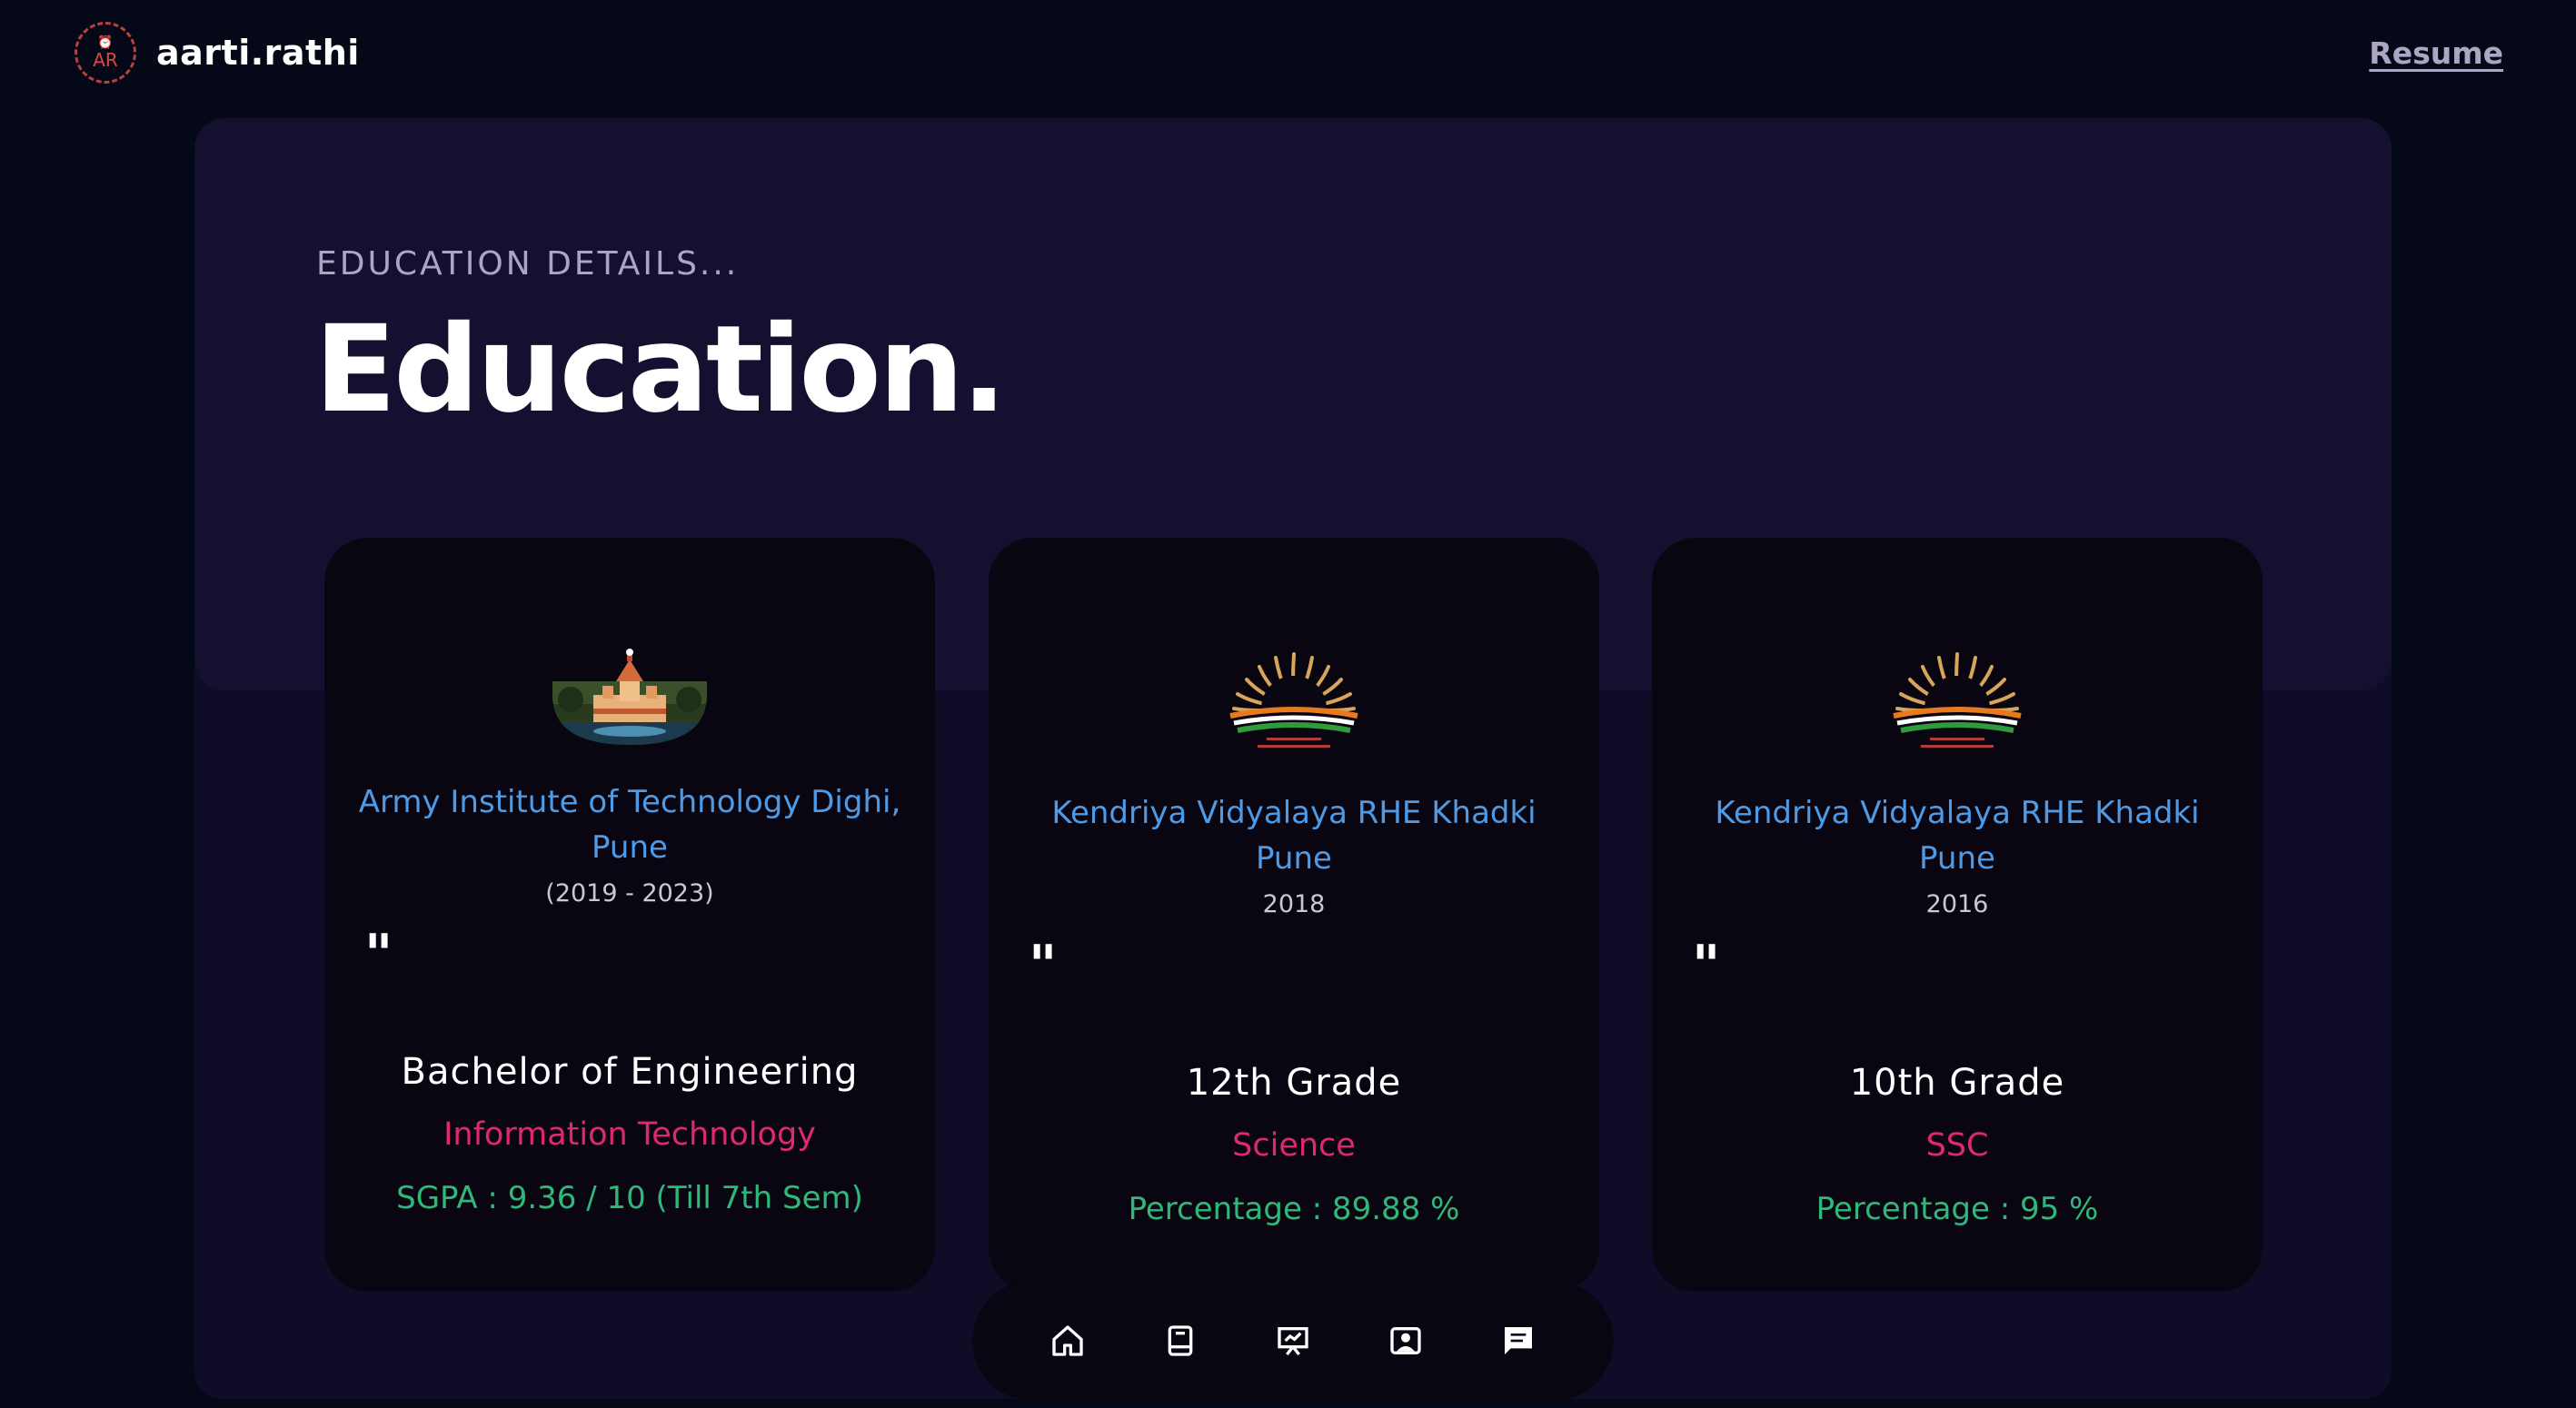  Describe the element at coordinates (2436, 53) in the screenshot. I see `resume-link: Resume` at that location.